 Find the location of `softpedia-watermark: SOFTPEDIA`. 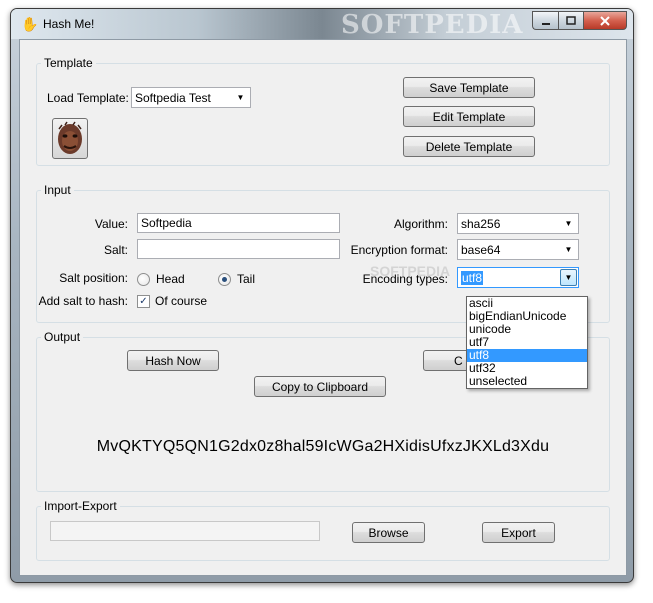

softpedia-watermark: SOFTPEDIA is located at coordinates (432, 25).